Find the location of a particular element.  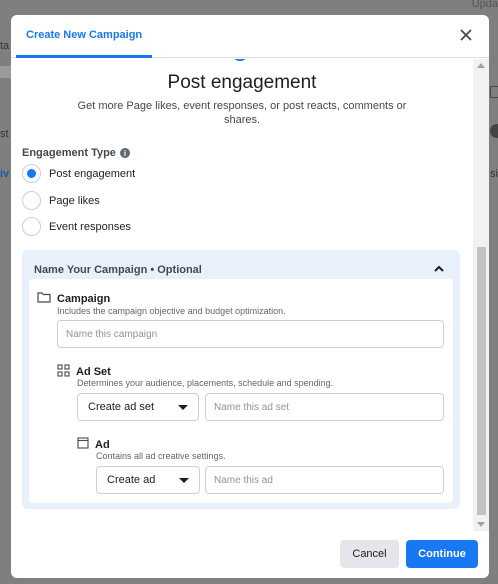

objective-icon is located at coordinates (240, 60).